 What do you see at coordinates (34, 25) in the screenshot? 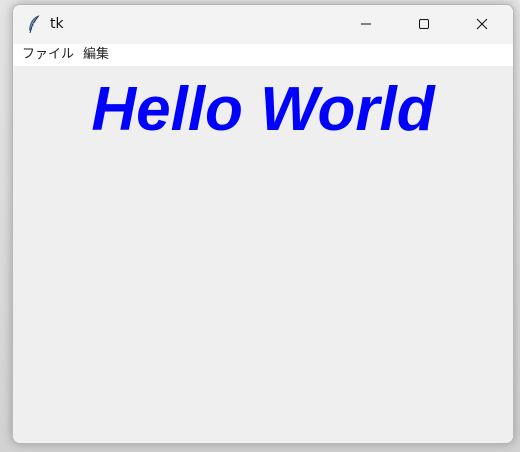
I see `feather-icon` at bounding box center [34, 25].